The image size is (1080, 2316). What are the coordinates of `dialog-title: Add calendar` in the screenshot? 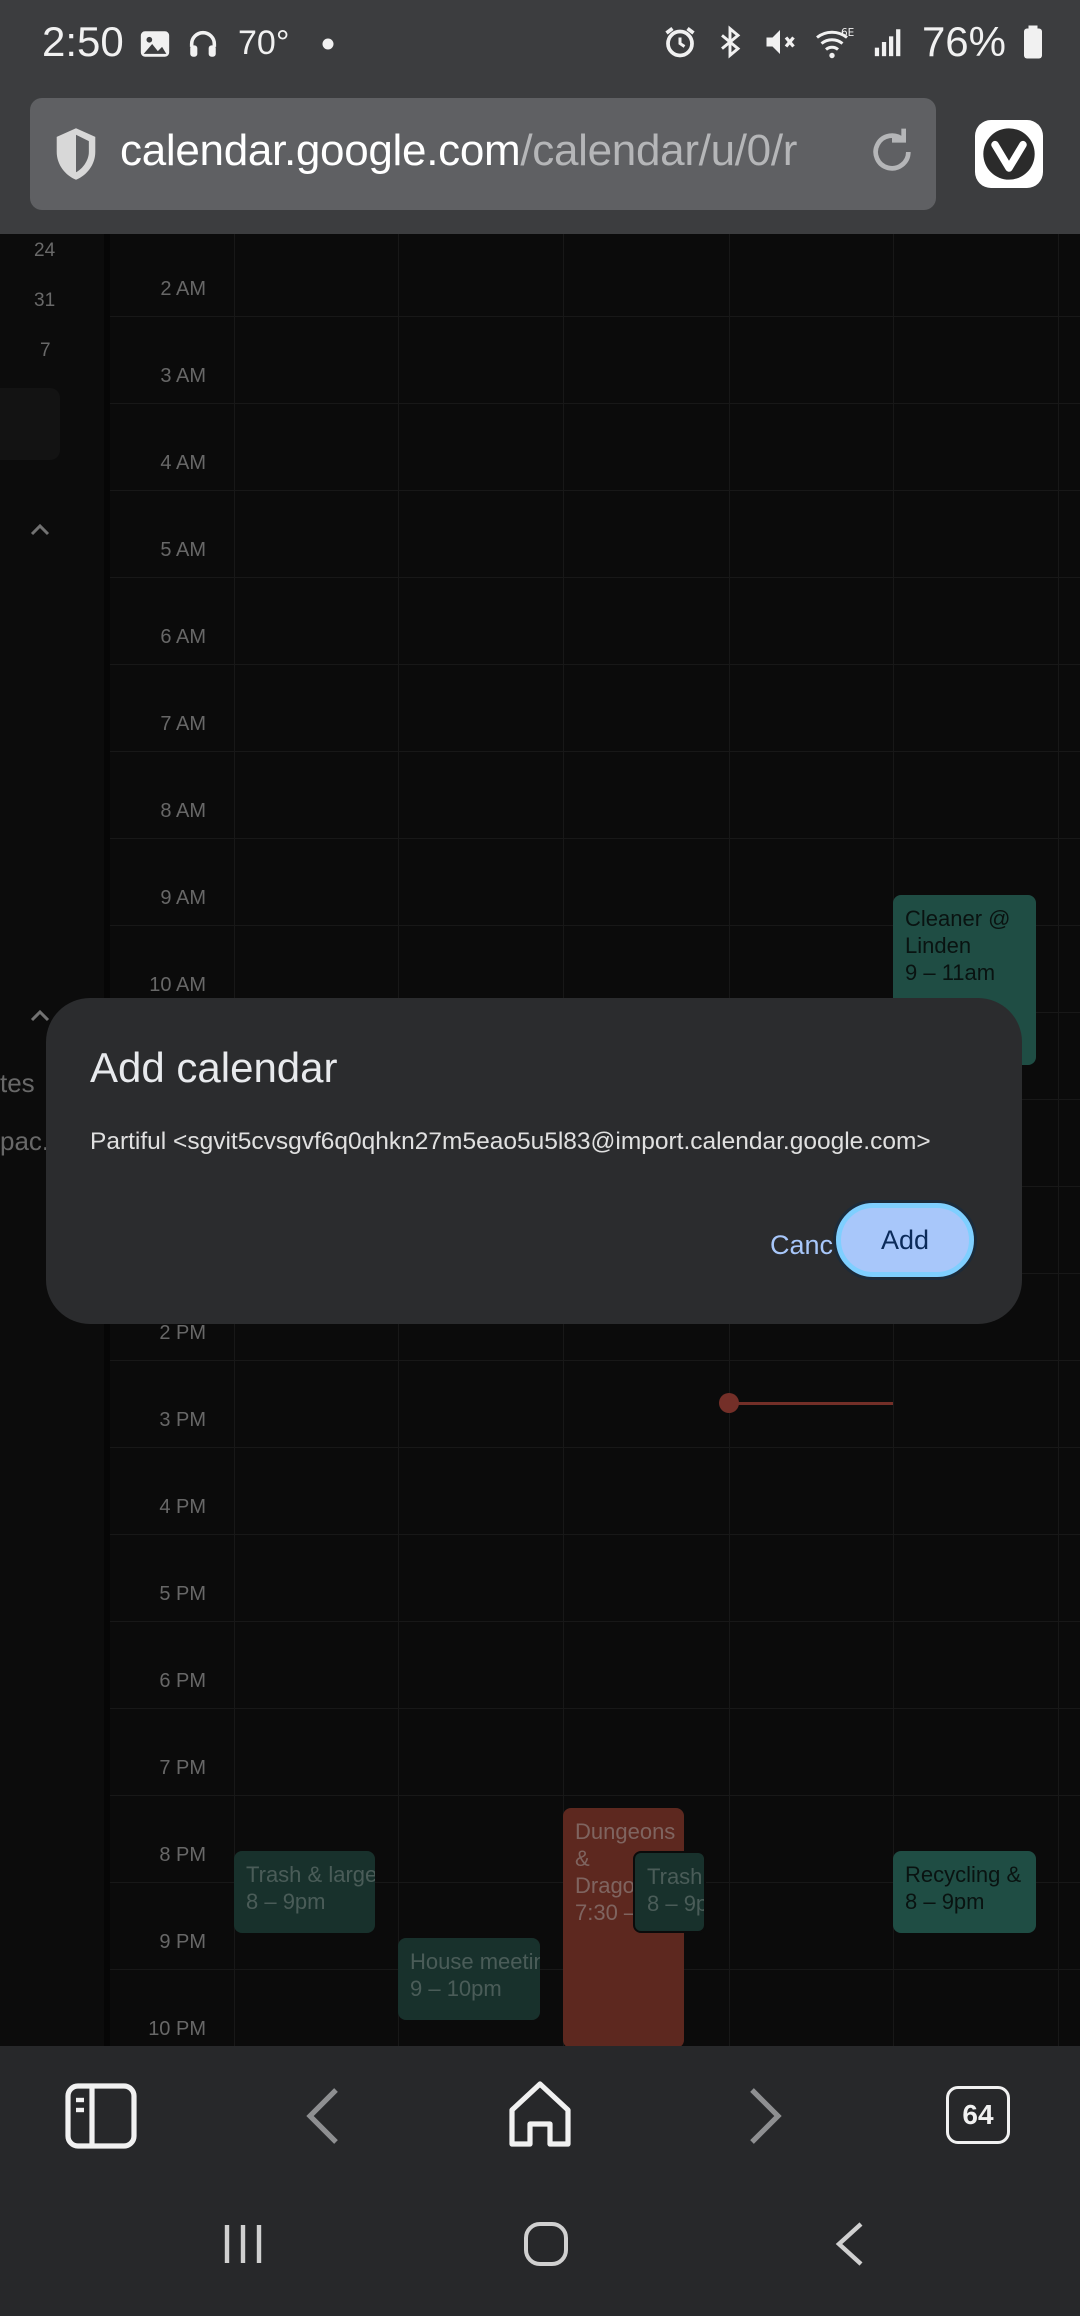 It's located at (214, 1067).